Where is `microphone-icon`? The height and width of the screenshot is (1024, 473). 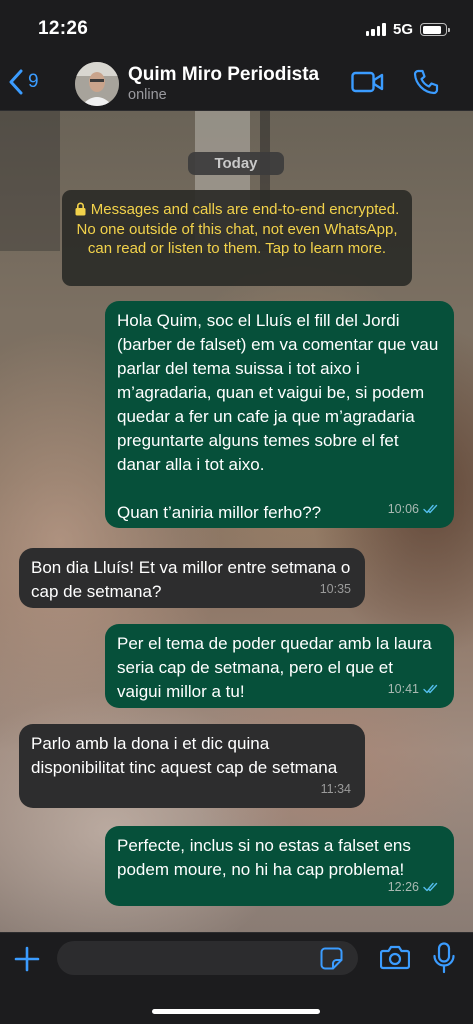 microphone-icon is located at coordinates (444, 958).